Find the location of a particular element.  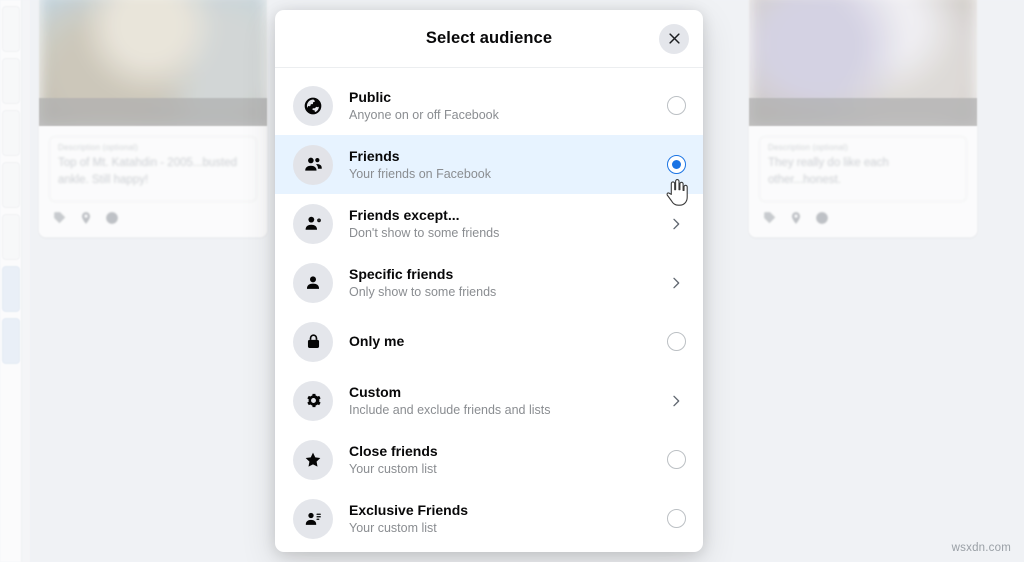

star-icon is located at coordinates (313, 460).